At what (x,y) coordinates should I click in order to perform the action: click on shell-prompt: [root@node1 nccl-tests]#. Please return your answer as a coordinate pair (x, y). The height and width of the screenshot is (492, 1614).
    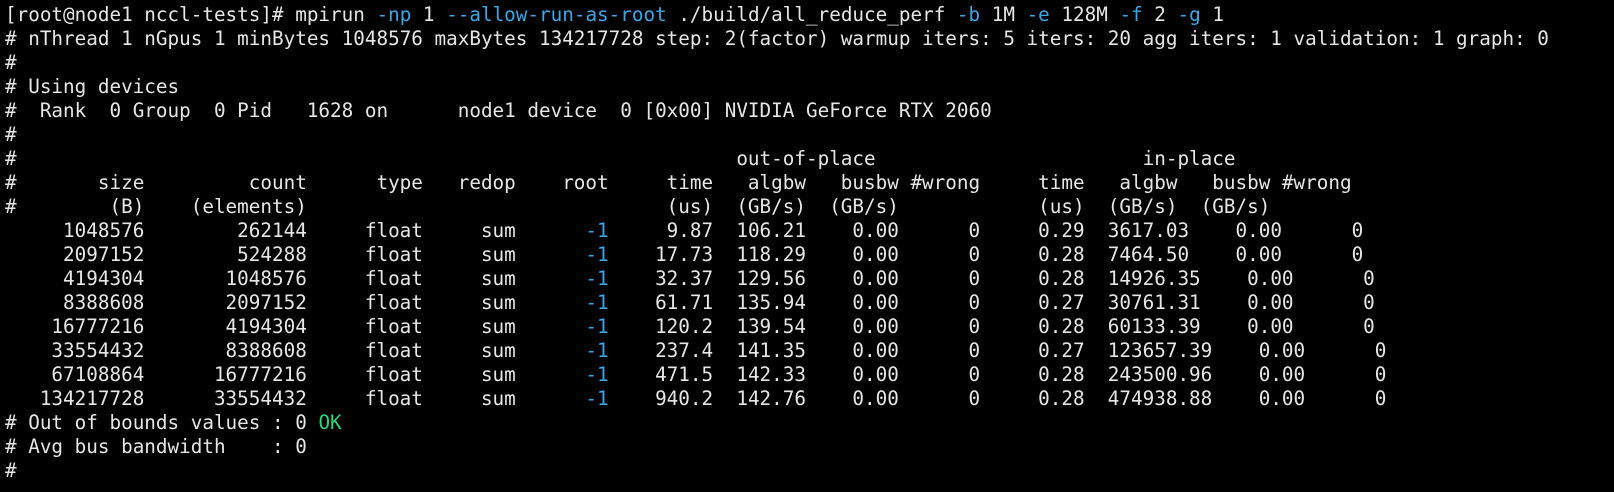
    Looking at the image, I should click on (150, 14).